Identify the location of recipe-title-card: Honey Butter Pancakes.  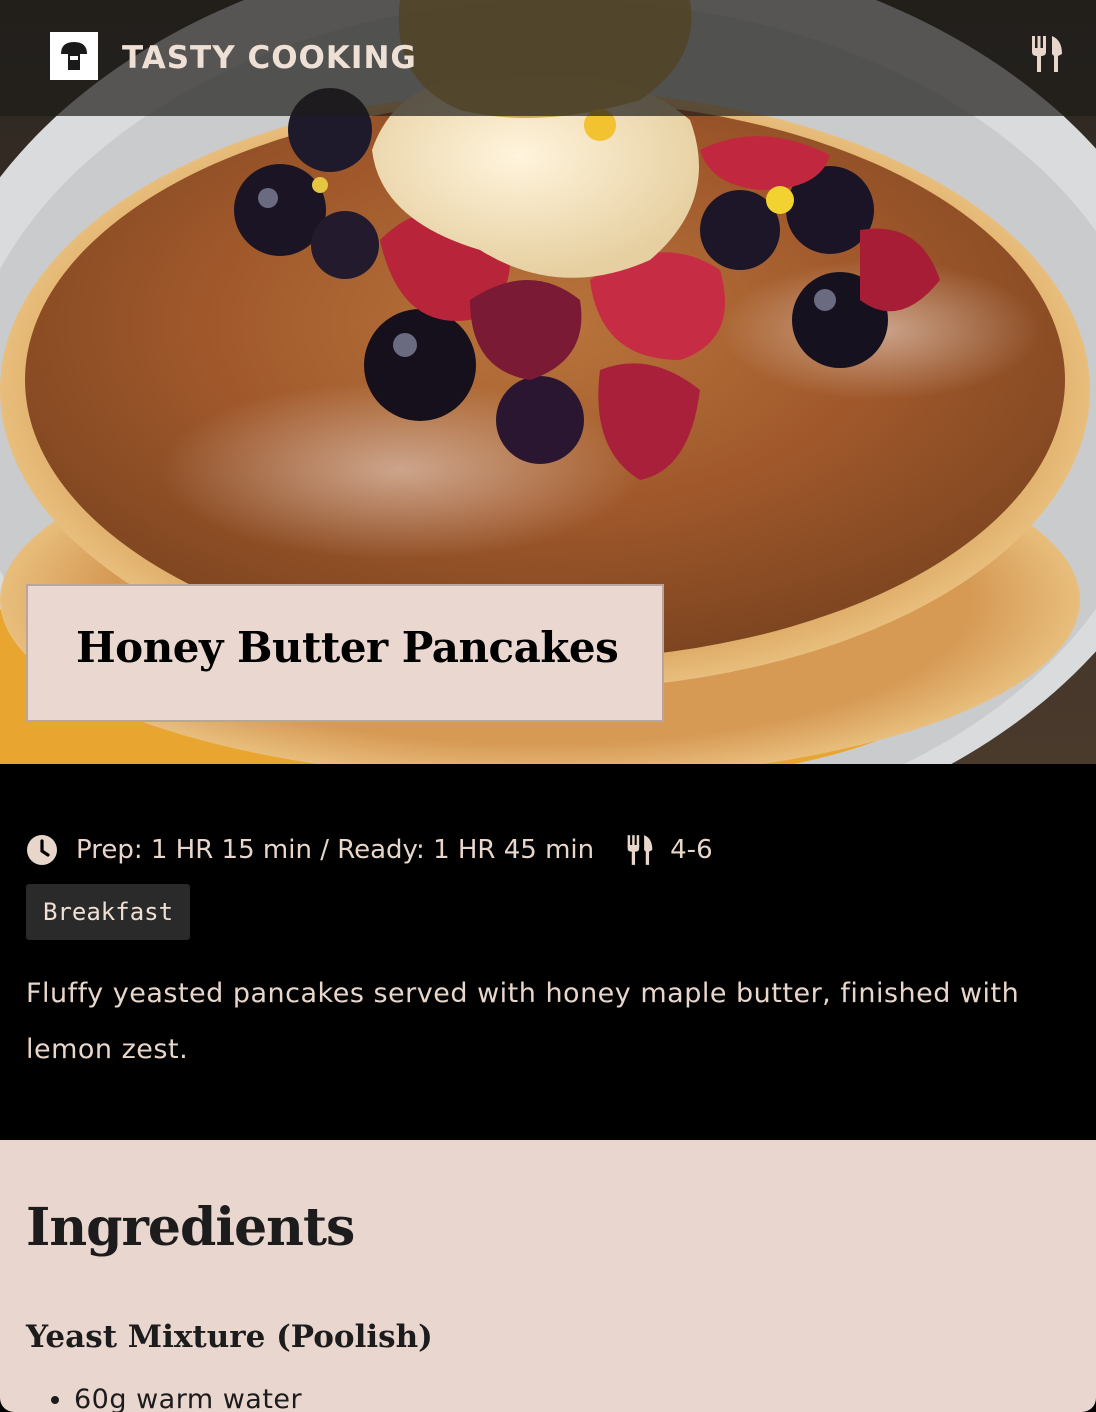
(345, 653).